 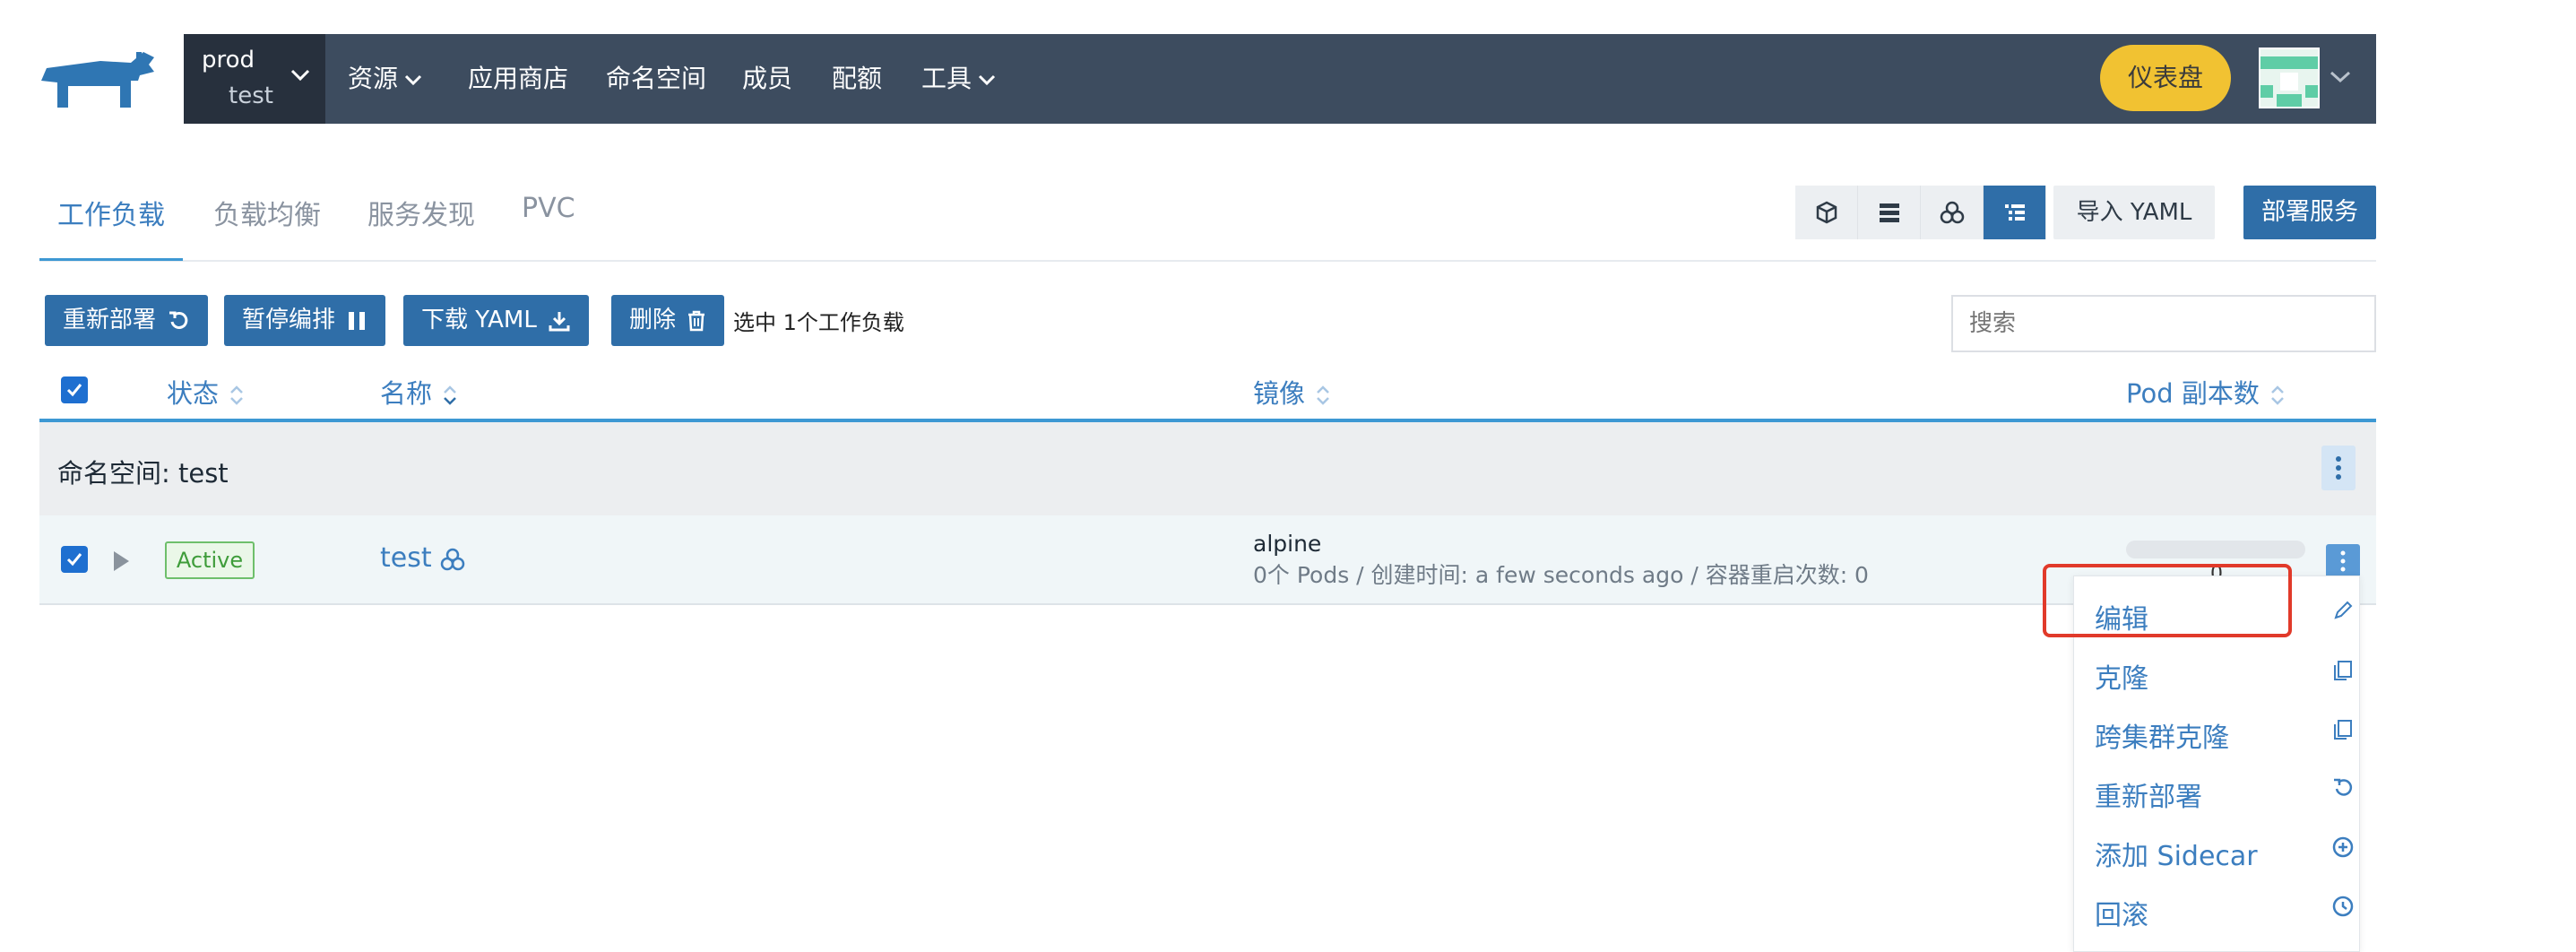 I want to click on row-checkbox, so click(x=74, y=559).